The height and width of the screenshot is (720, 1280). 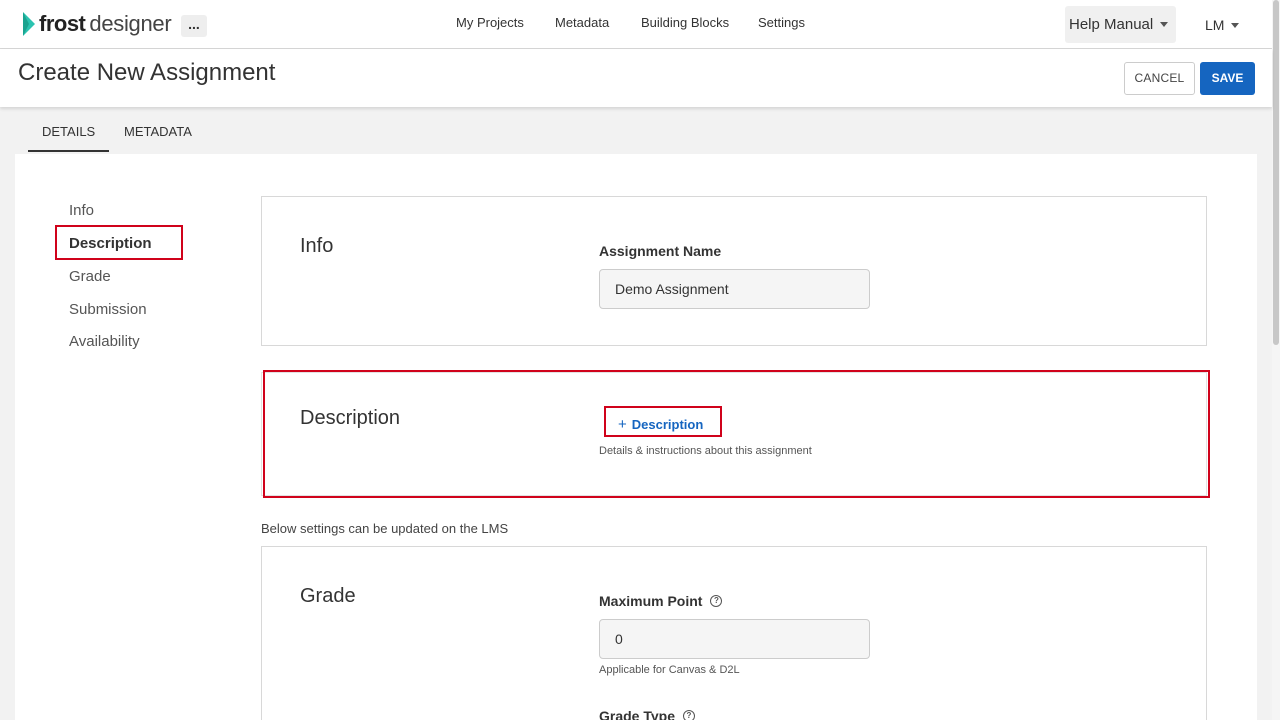 What do you see at coordinates (685, 22) in the screenshot?
I see `nav-building-blocks: Building Blocks` at bounding box center [685, 22].